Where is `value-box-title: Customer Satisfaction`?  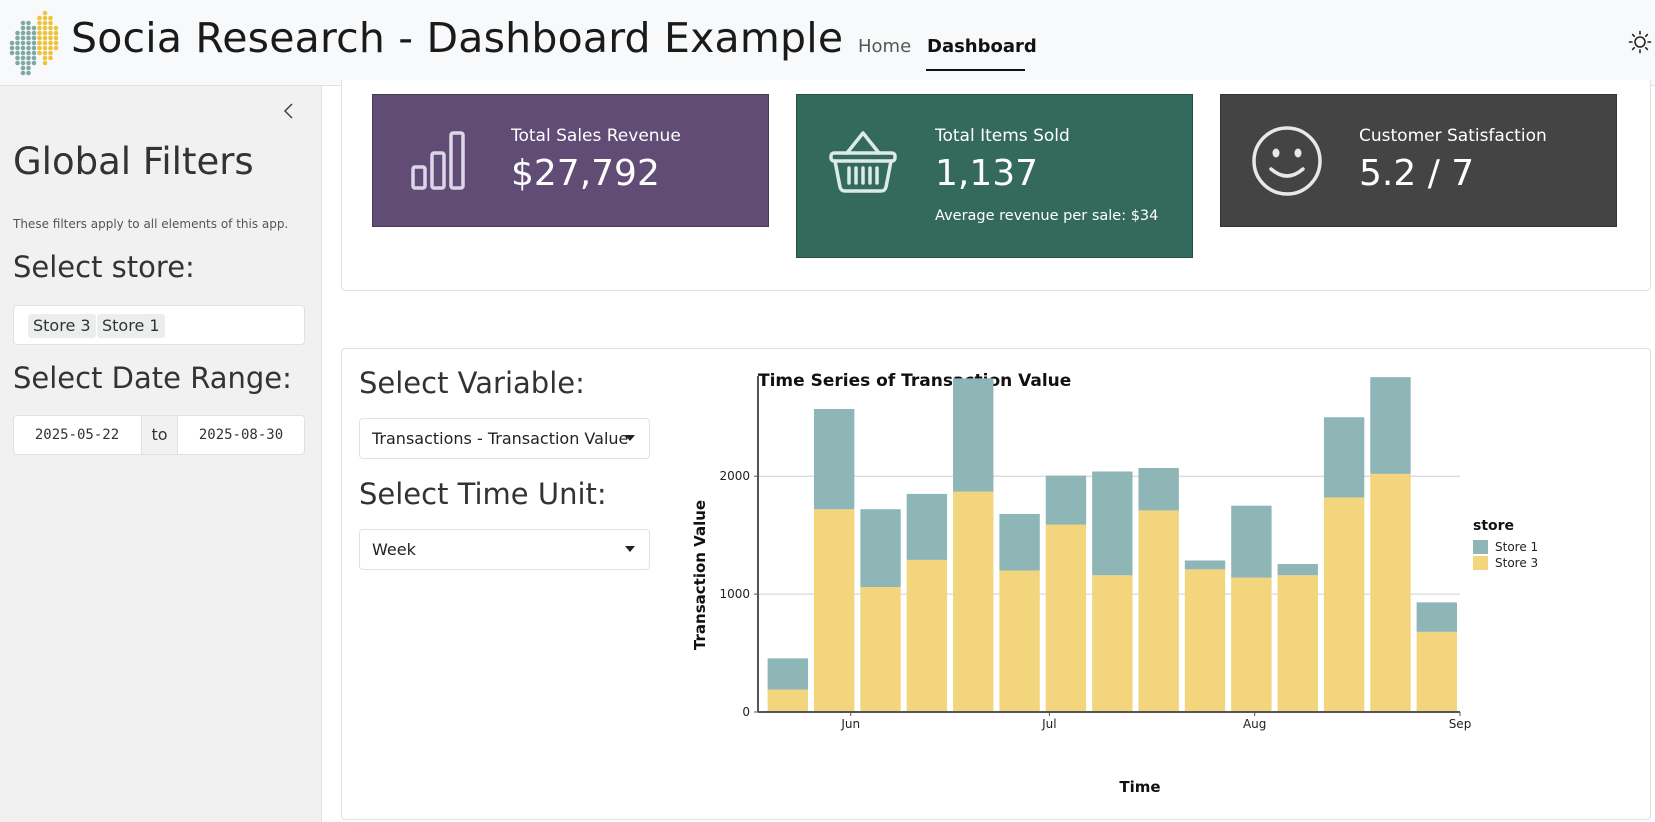 value-box-title: Customer Satisfaction is located at coordinates (1453, 136).